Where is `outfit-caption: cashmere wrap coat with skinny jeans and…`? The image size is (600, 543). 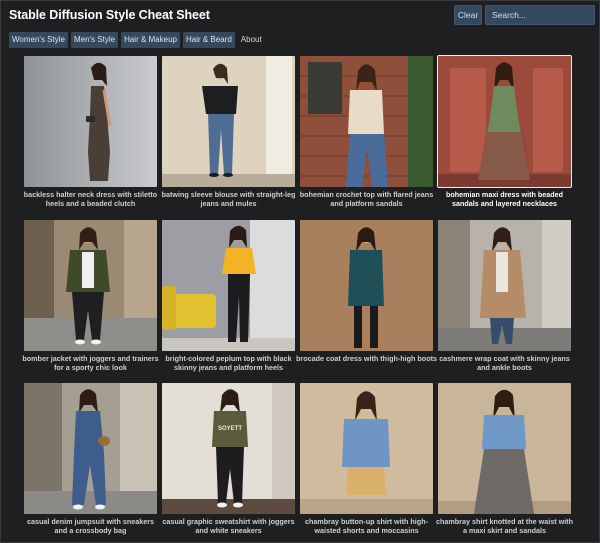 outfit-caption: cashmere wrap coat with skinny jeans and… is located at coordinates (504, 363).